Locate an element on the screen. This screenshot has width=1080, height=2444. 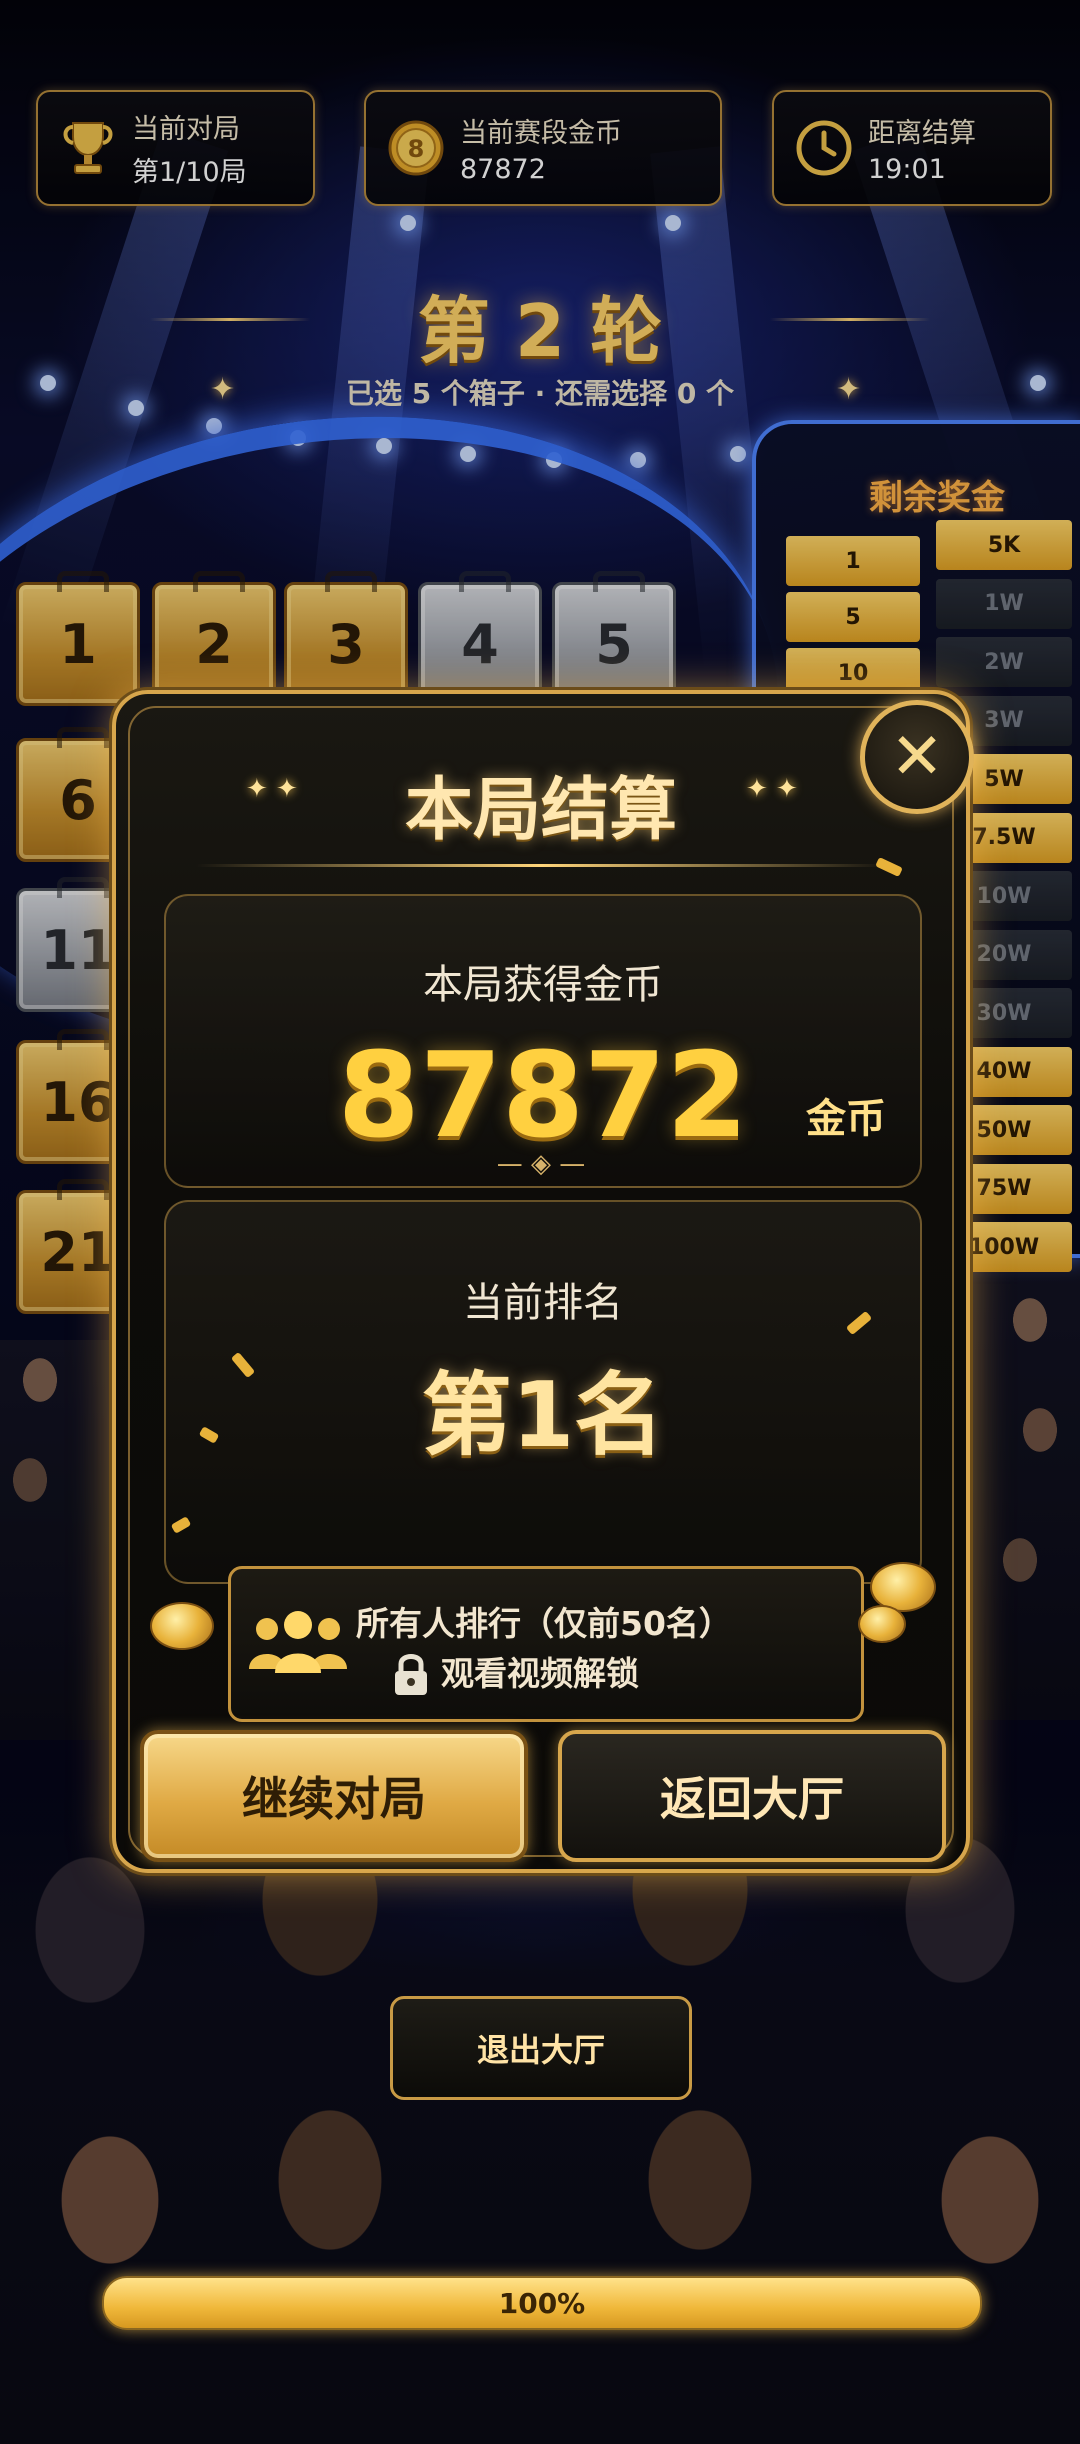
lock-icon is located at coordinates (411, 1674).